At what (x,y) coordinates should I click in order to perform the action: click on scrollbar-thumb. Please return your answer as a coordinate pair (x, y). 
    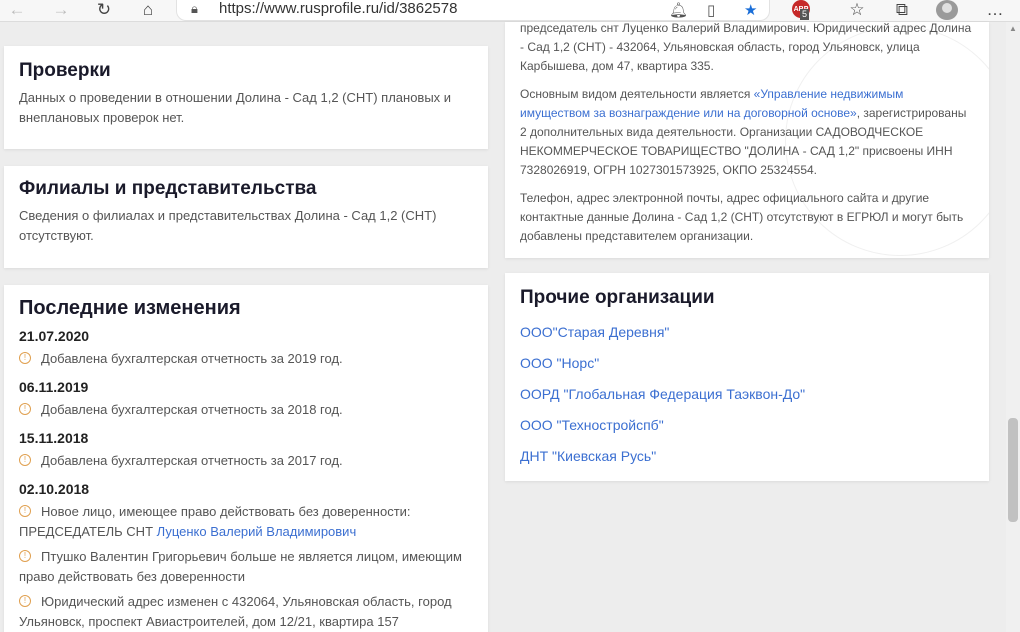
    Looking at the image, I should click on (1013, 470).